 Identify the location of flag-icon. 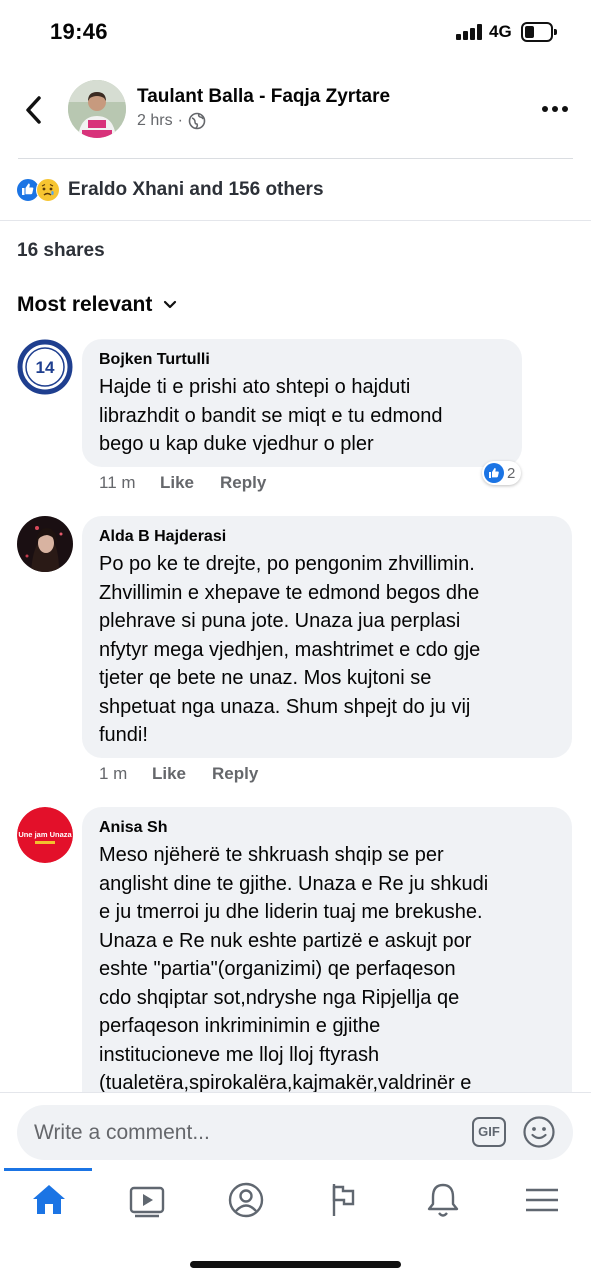
(343, 1200).